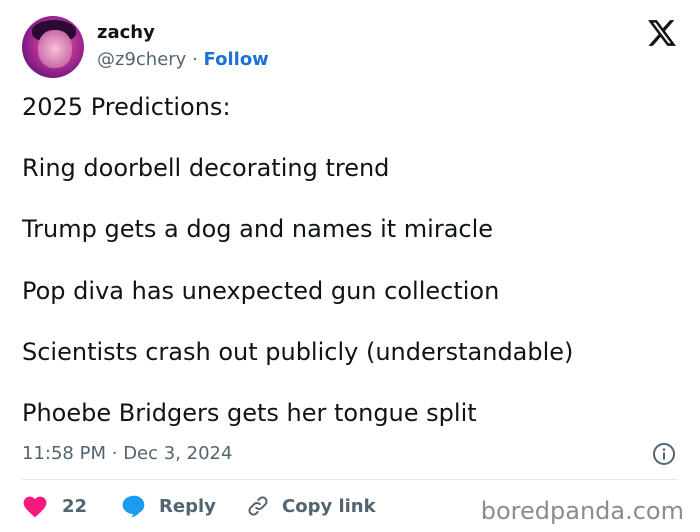  Describe the element at coordinates (261, 291) in the screenshot. I see `post-line: Pop diva has unexpected gun collection` at that location.